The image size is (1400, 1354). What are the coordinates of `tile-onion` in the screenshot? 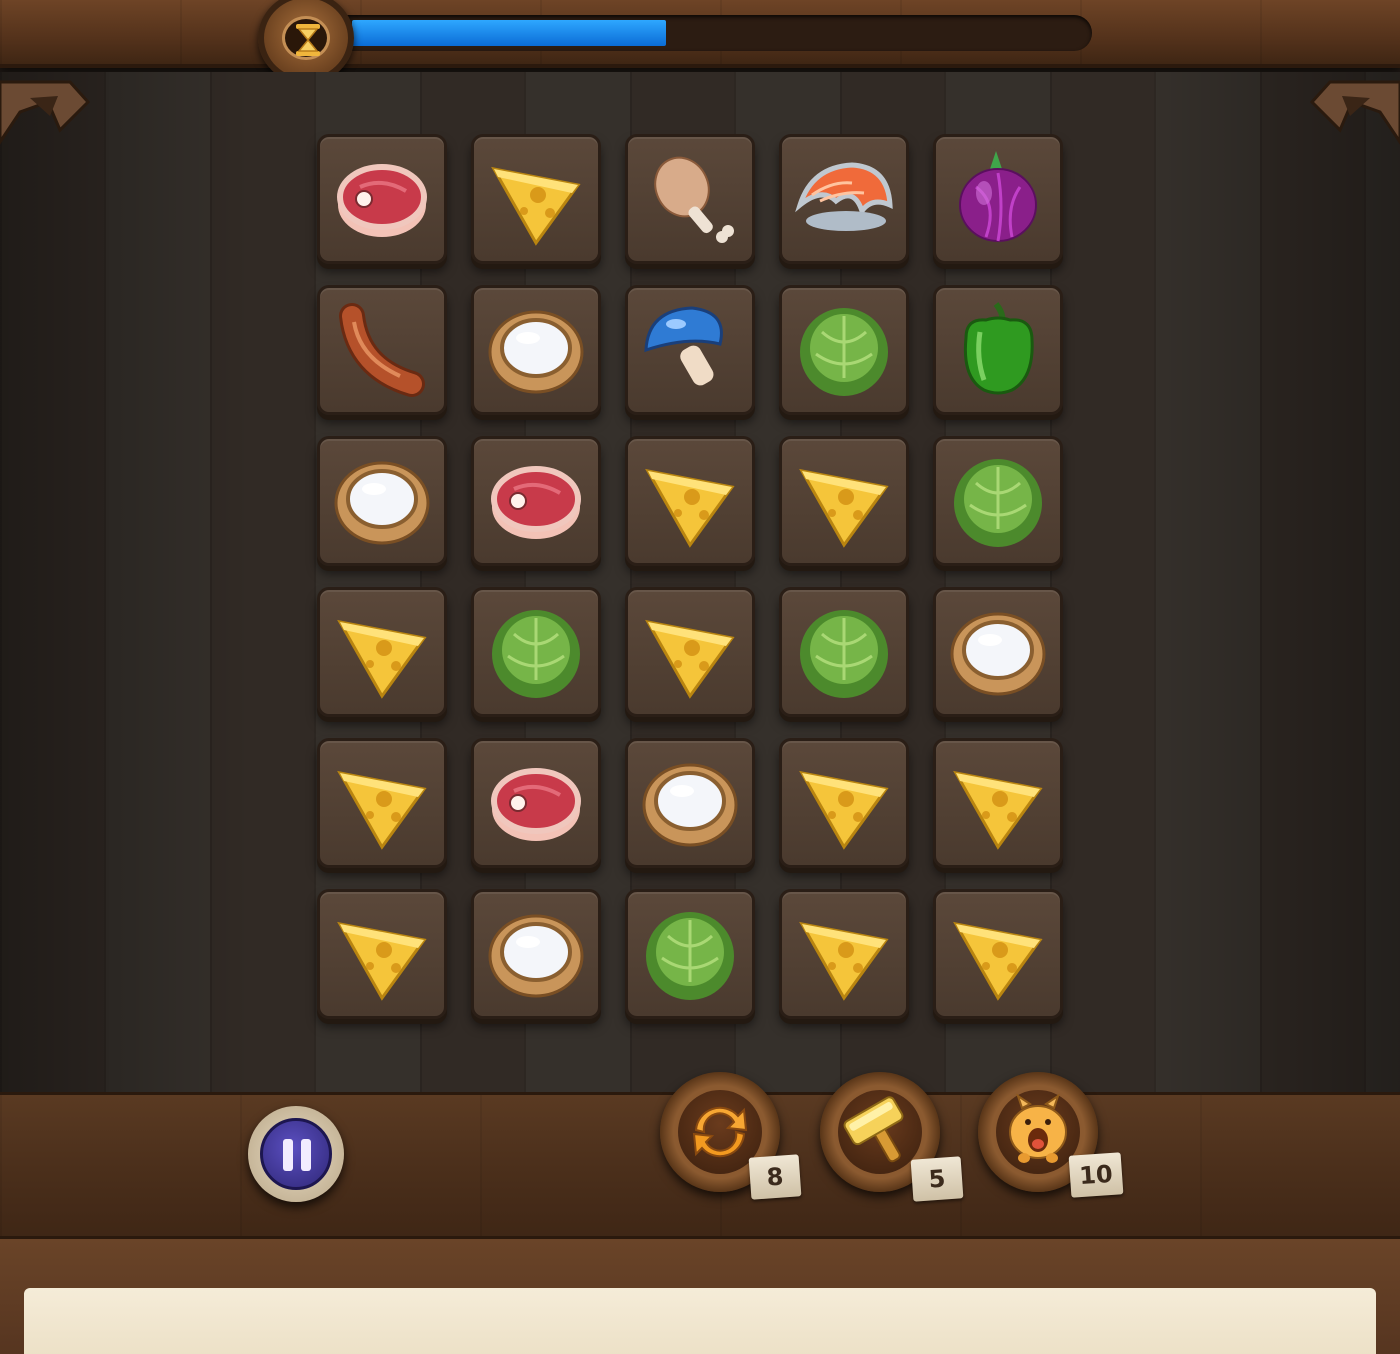 It's located at (998, 199).